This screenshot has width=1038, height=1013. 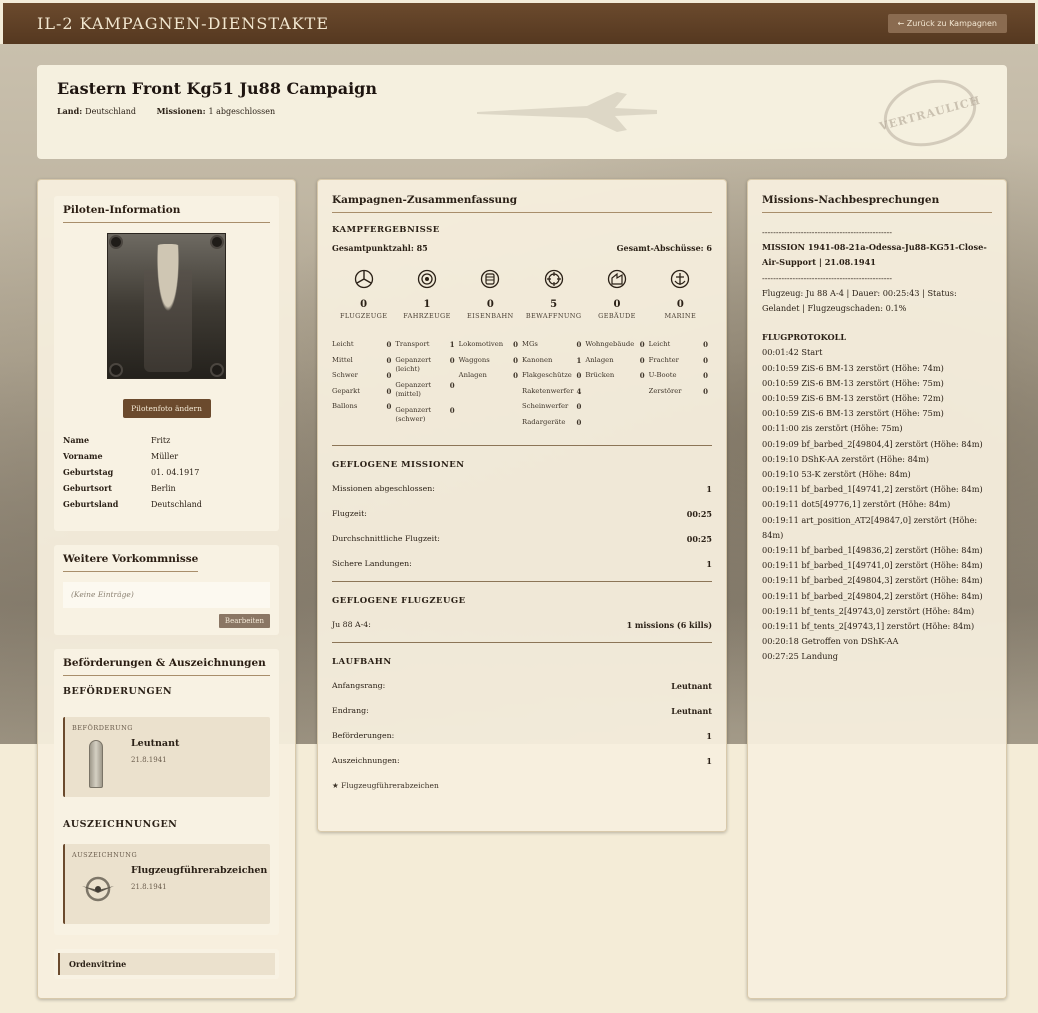 I want to click on breakdown-label: Radargeräte, so click(x=543, y=421).